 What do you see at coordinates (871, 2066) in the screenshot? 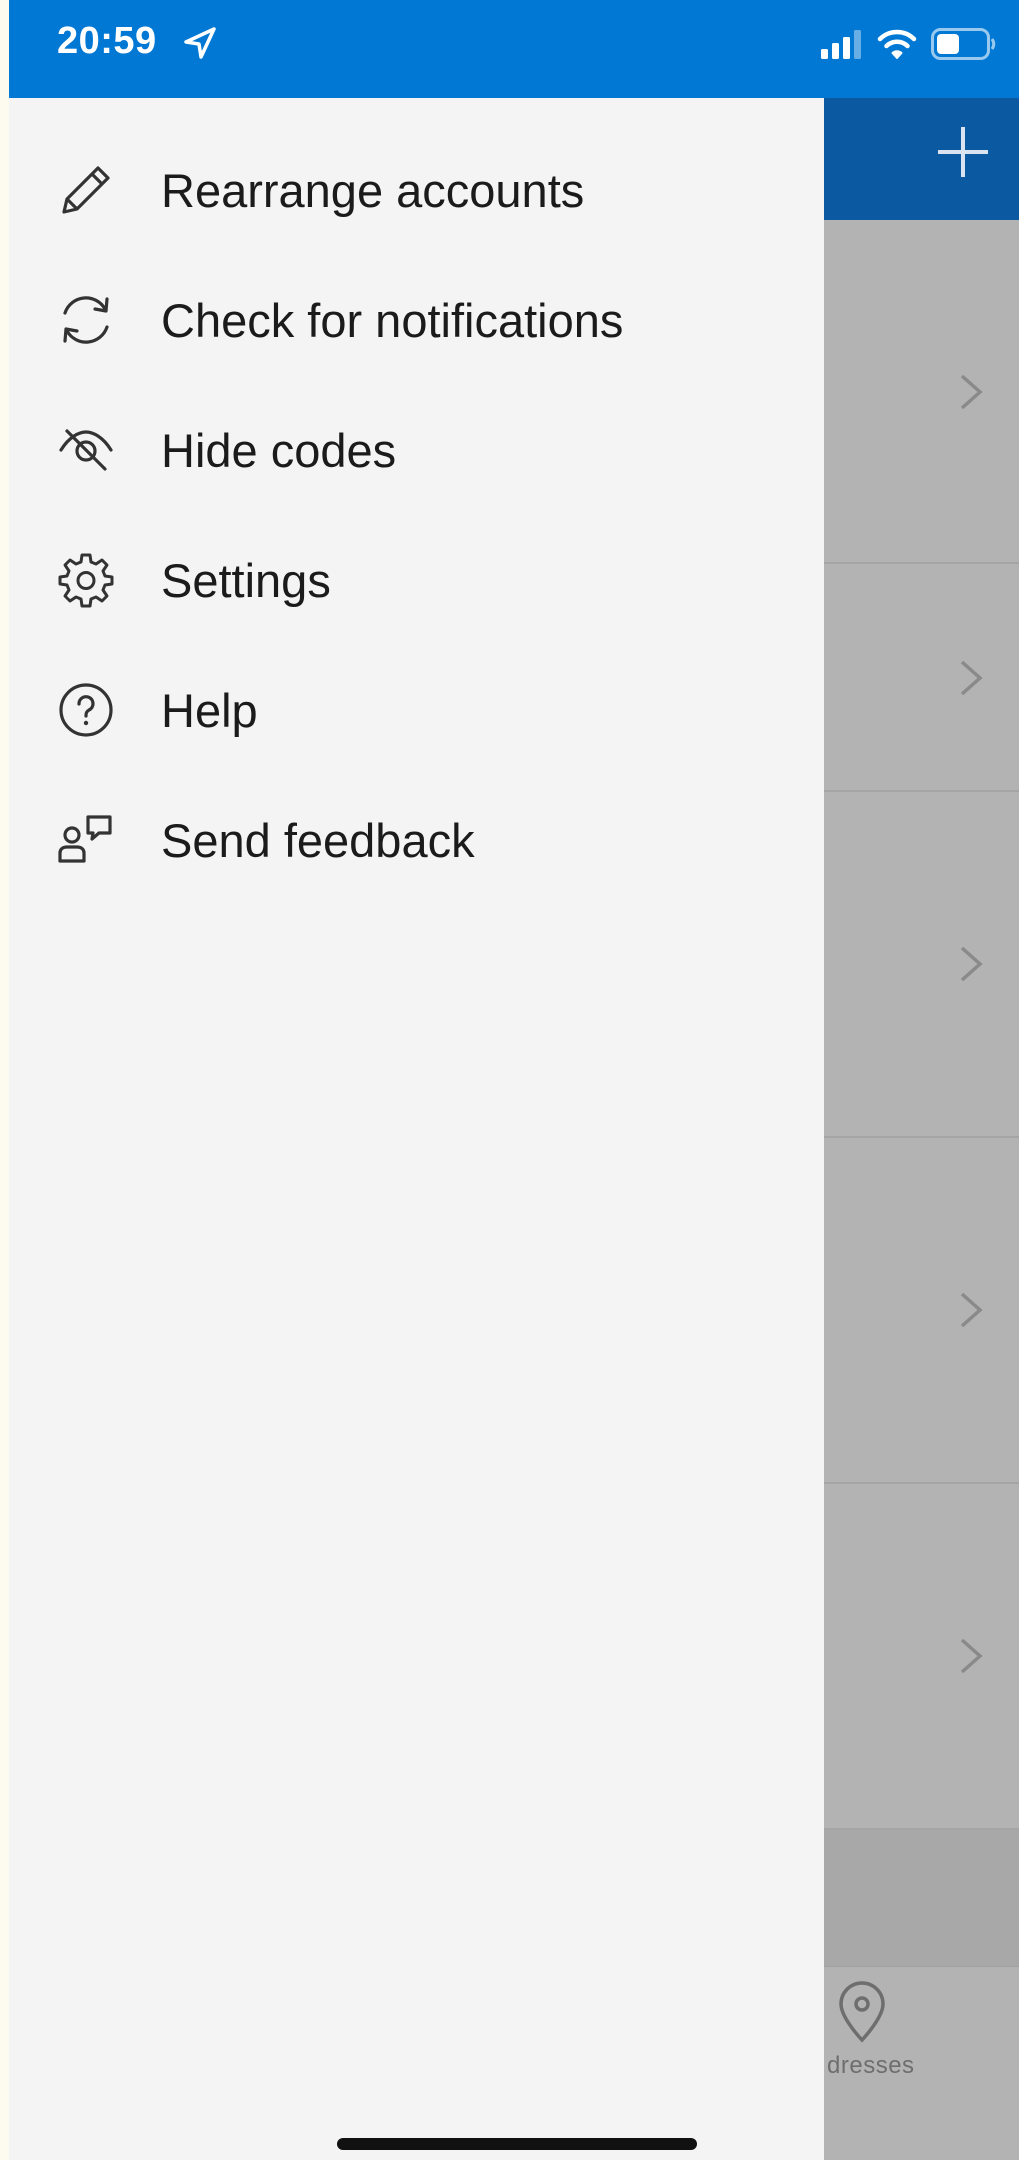
I see `tab-addresses-label: dresses` at bounding box center [871, 2066].